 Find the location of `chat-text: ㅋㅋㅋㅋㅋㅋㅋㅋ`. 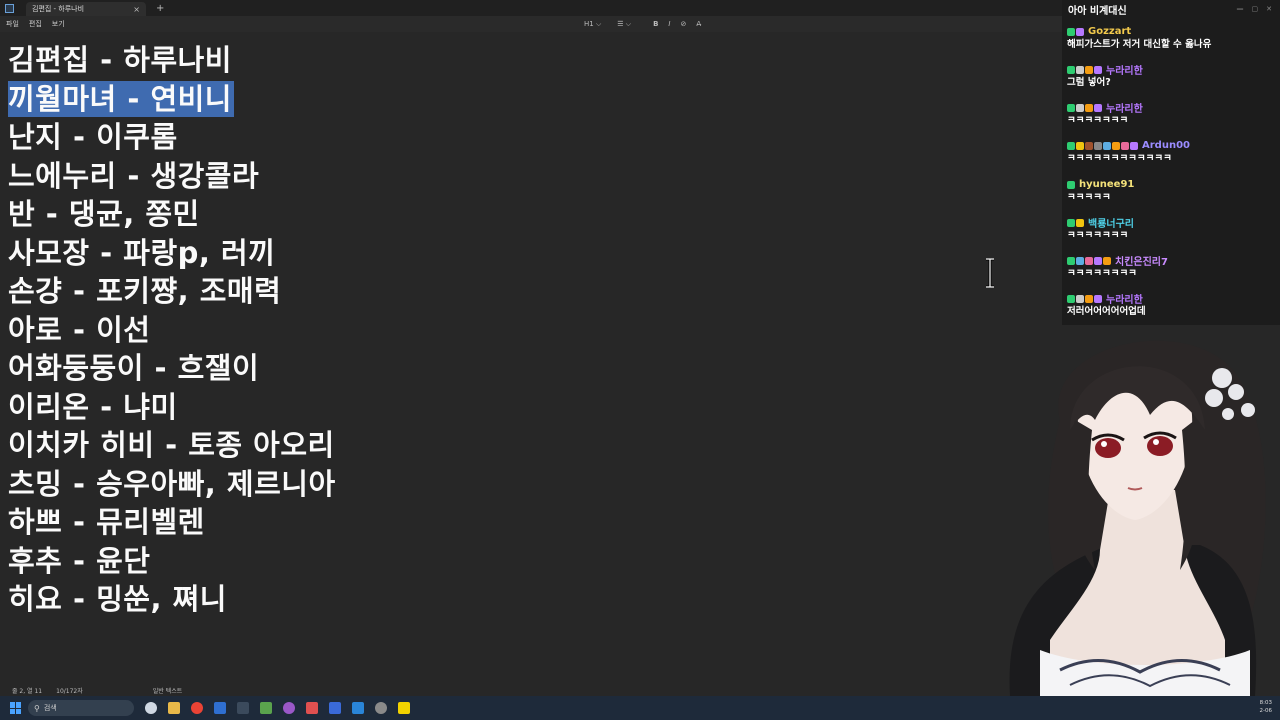

chat-text: ㅋㅋㅋㅋㅋㅋㅋㅋ is located at coordinates (1102, 273).